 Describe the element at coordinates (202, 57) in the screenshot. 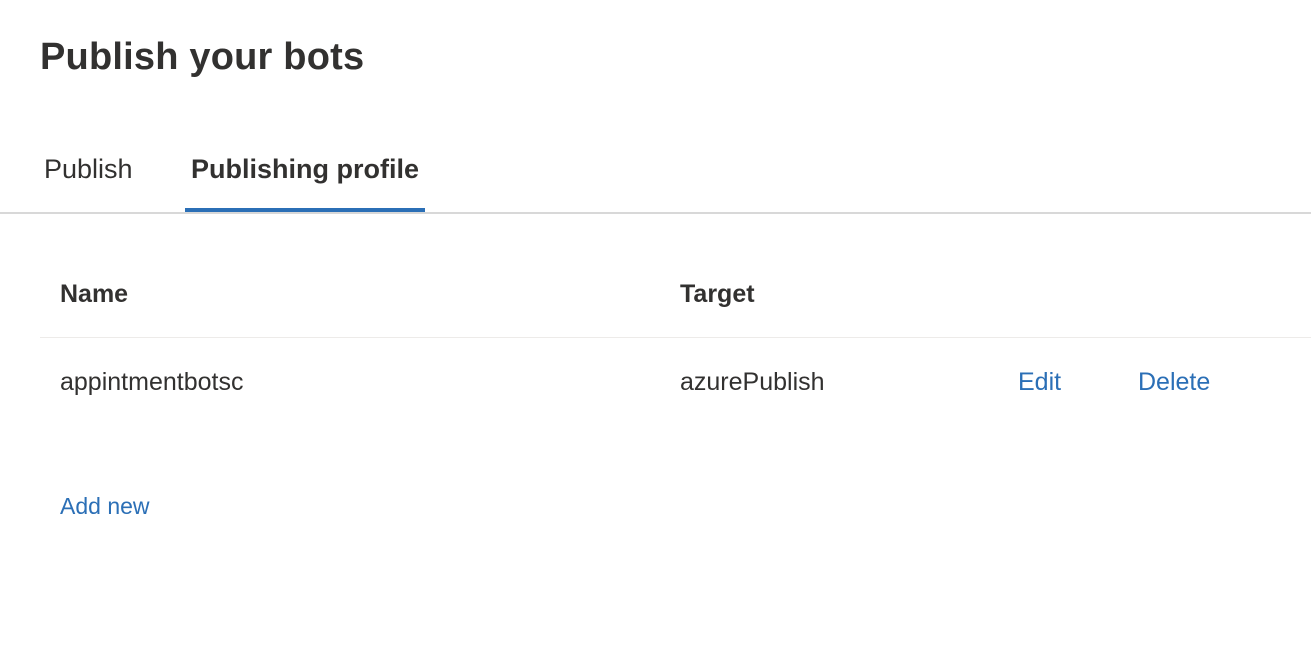

I see `page-title: Publish your bots` at that location.